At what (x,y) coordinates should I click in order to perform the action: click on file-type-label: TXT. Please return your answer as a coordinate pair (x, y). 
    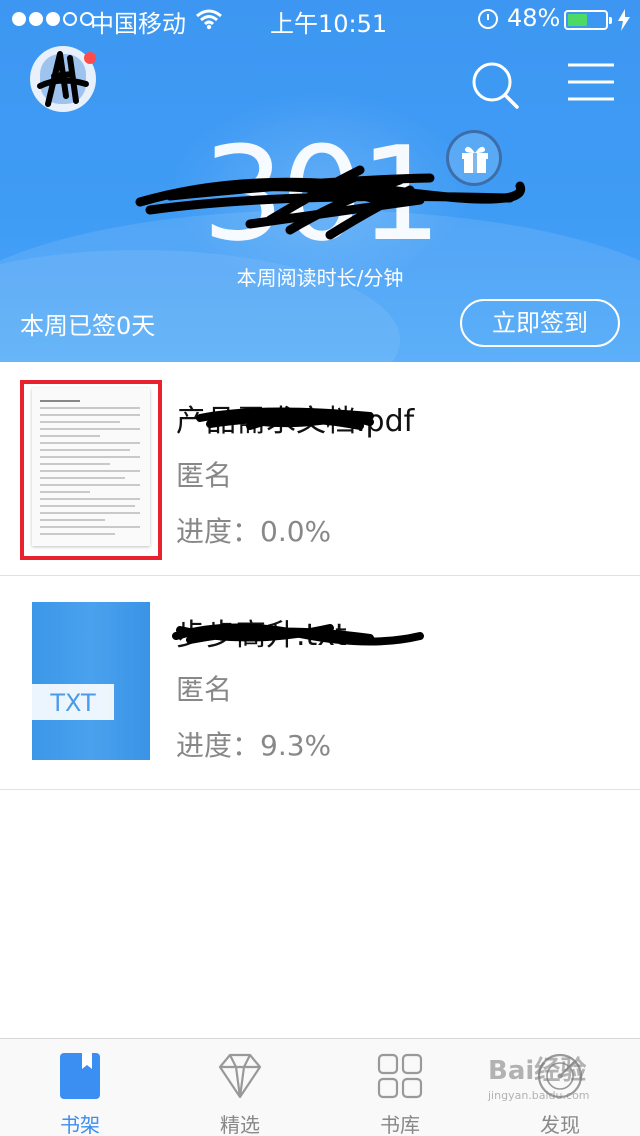
    Looking at the image, I should click on (73, 702).